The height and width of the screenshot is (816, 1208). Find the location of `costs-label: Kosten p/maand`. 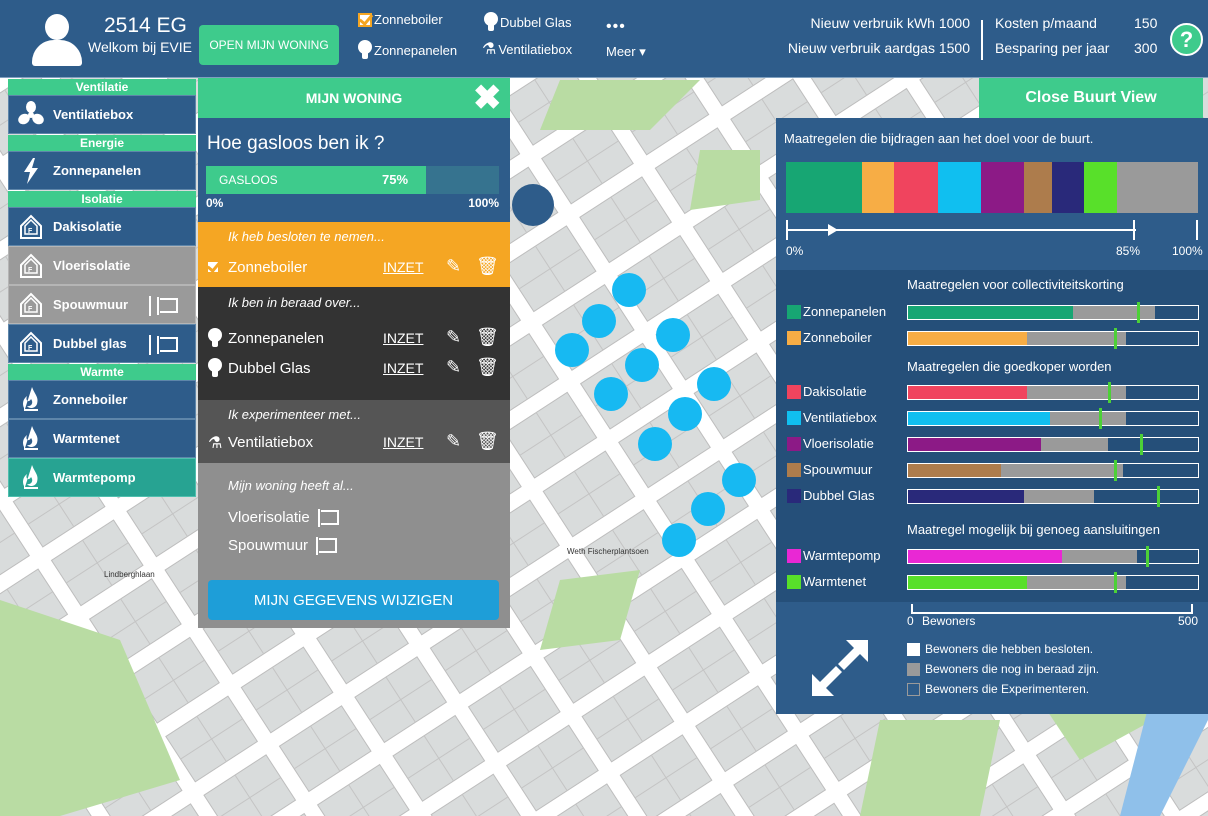

costs-label: Kosten p/maand is located at coordinates (1046, 23).